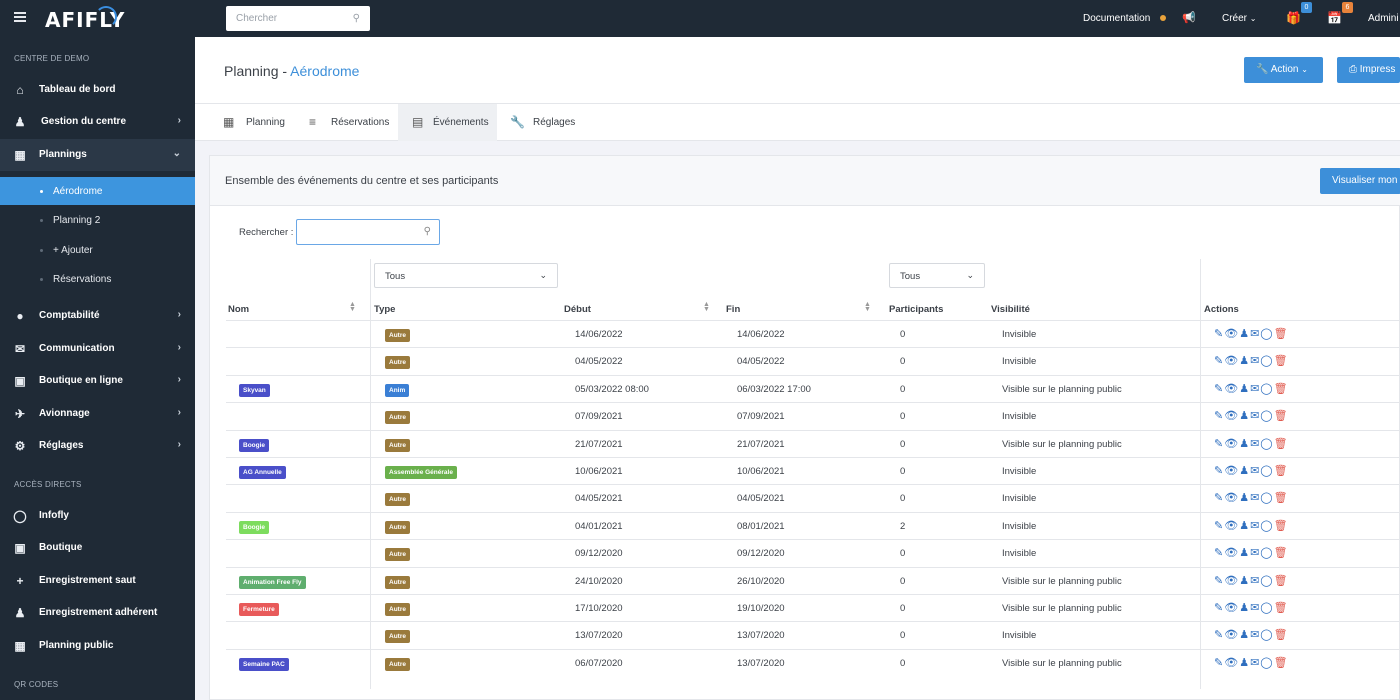 The image size is (1400, 700). I want to click on megaphone-icon: 📢, so click(1189, 18).